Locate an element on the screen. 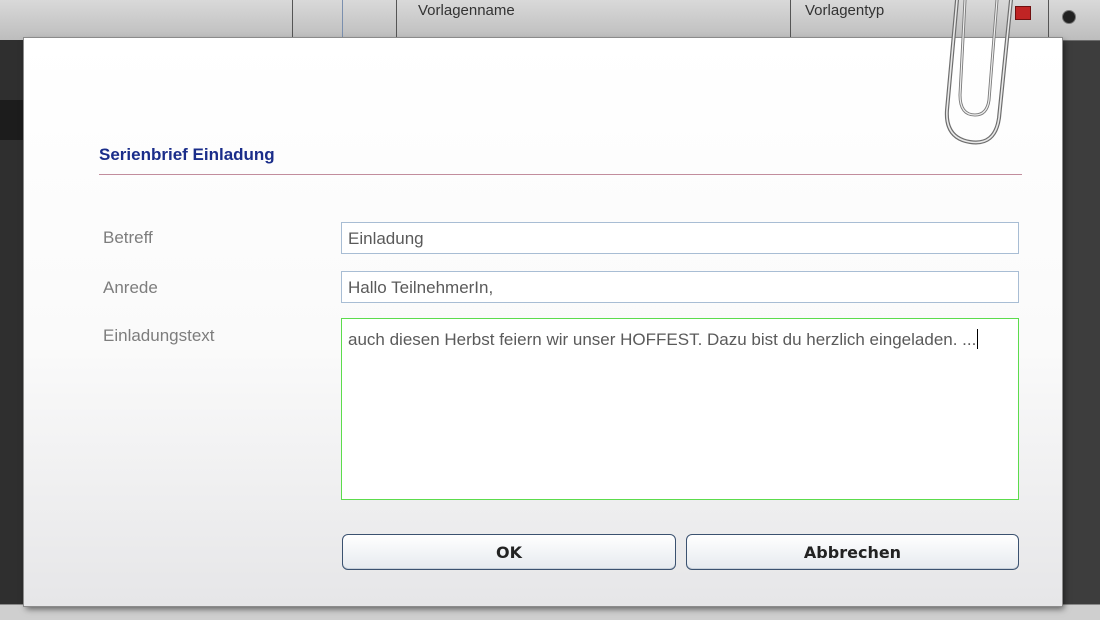 The width and height of the screenshot is (1100, 620). sidebar-selected-band is located at coordinates (13, 120).